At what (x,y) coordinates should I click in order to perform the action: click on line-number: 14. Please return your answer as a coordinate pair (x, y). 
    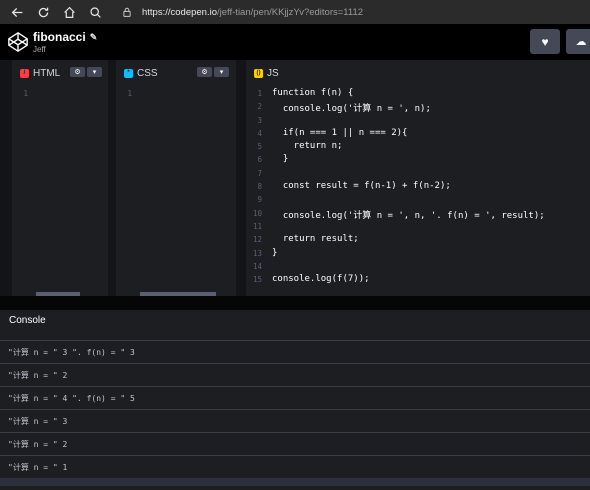
    Looking at the image, I should click on (257, 266).